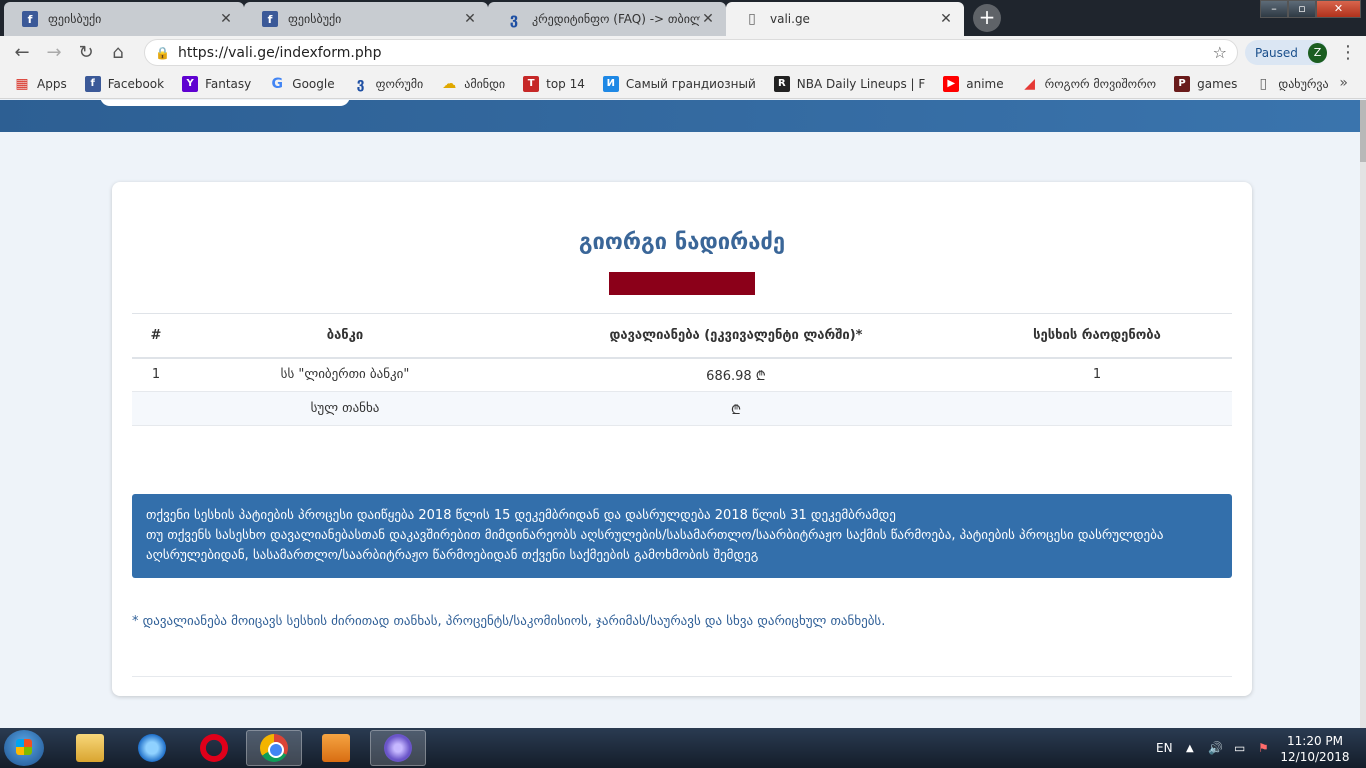 Image resolution: width=1366 pixels, height=768 pixels. I want to click on bookmark-fantasy: Y Fantasy, so click(216, 83).